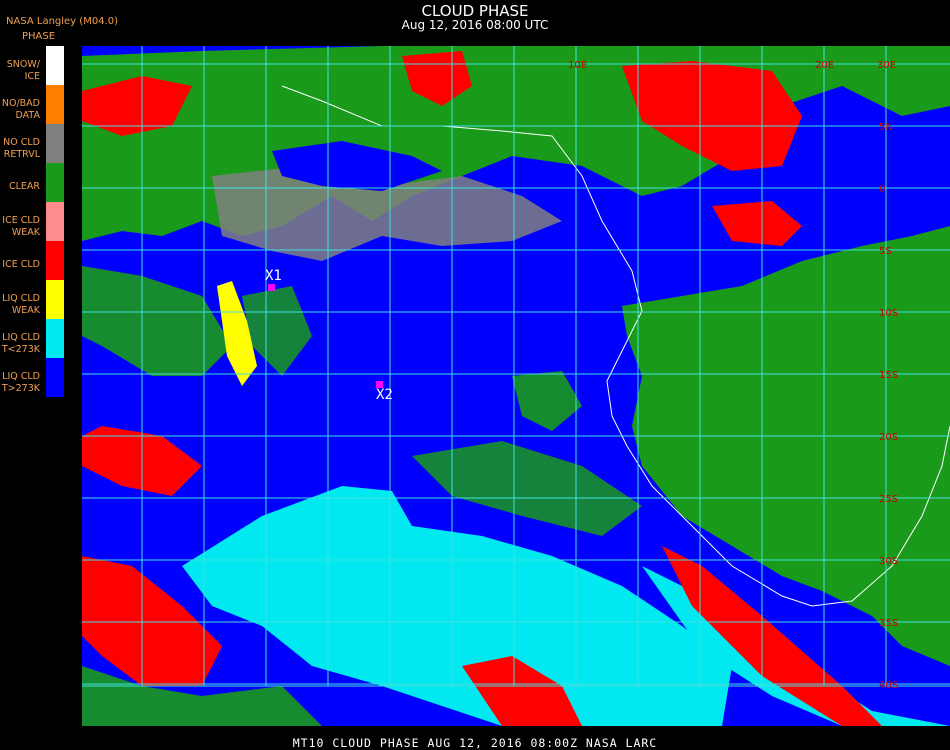 The width and height of the screenshot is (950, 750). What do you see at coordinates (882, 189) in the screenshot?
I see `grid-label-0: 0` at bounding box center [882, 189].